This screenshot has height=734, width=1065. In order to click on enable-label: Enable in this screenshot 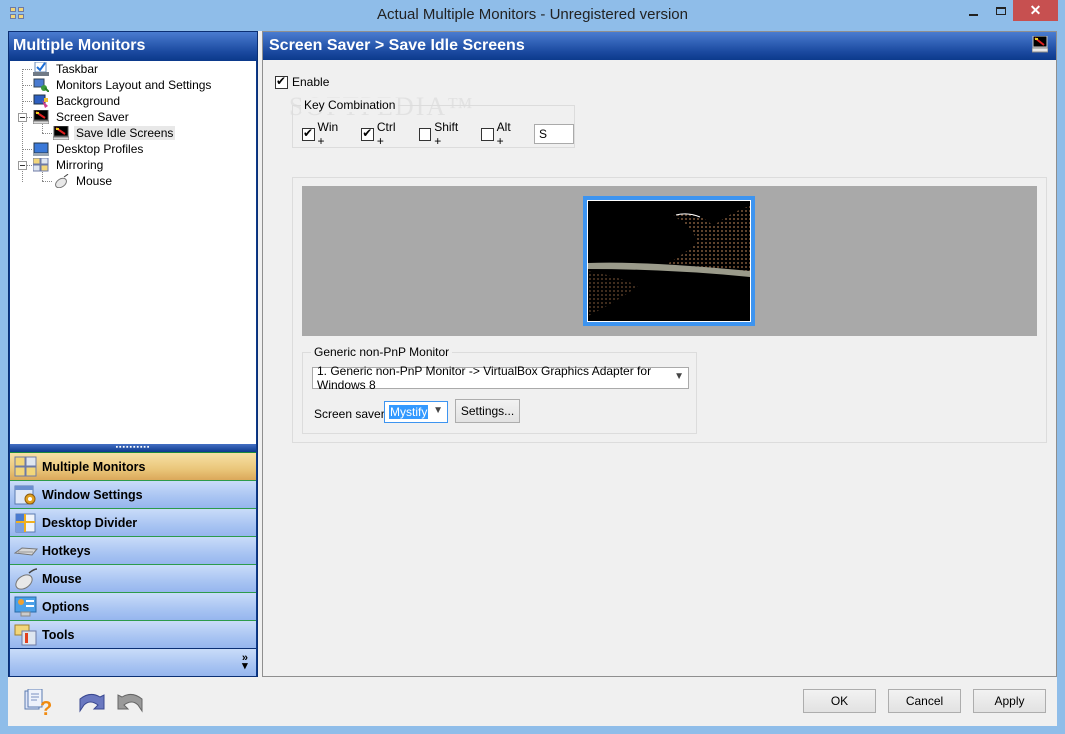, I will do `click(311, 82)`.